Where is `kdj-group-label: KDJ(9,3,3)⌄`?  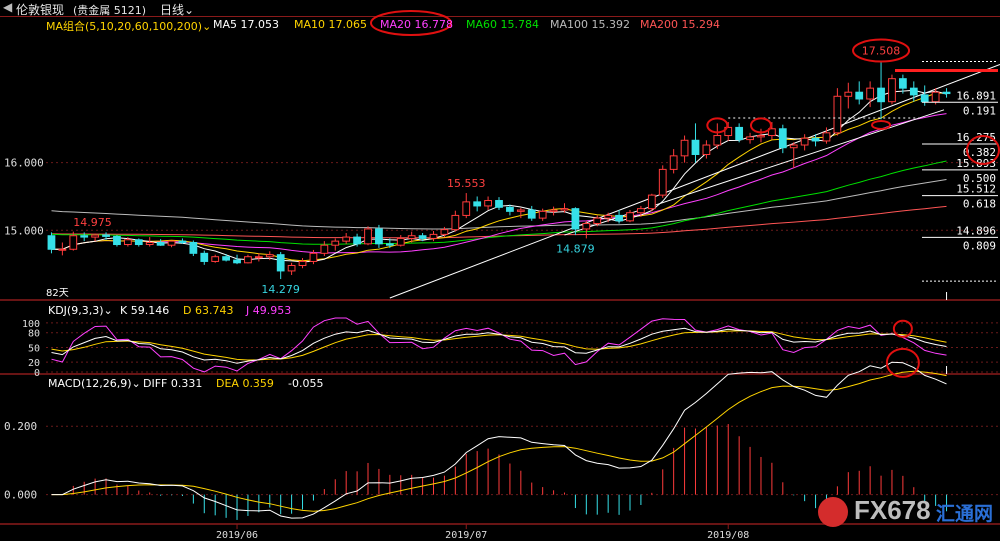
kdj-group-label: KDJ(9,3,3)⌄ is located at coordinates (80, 310).